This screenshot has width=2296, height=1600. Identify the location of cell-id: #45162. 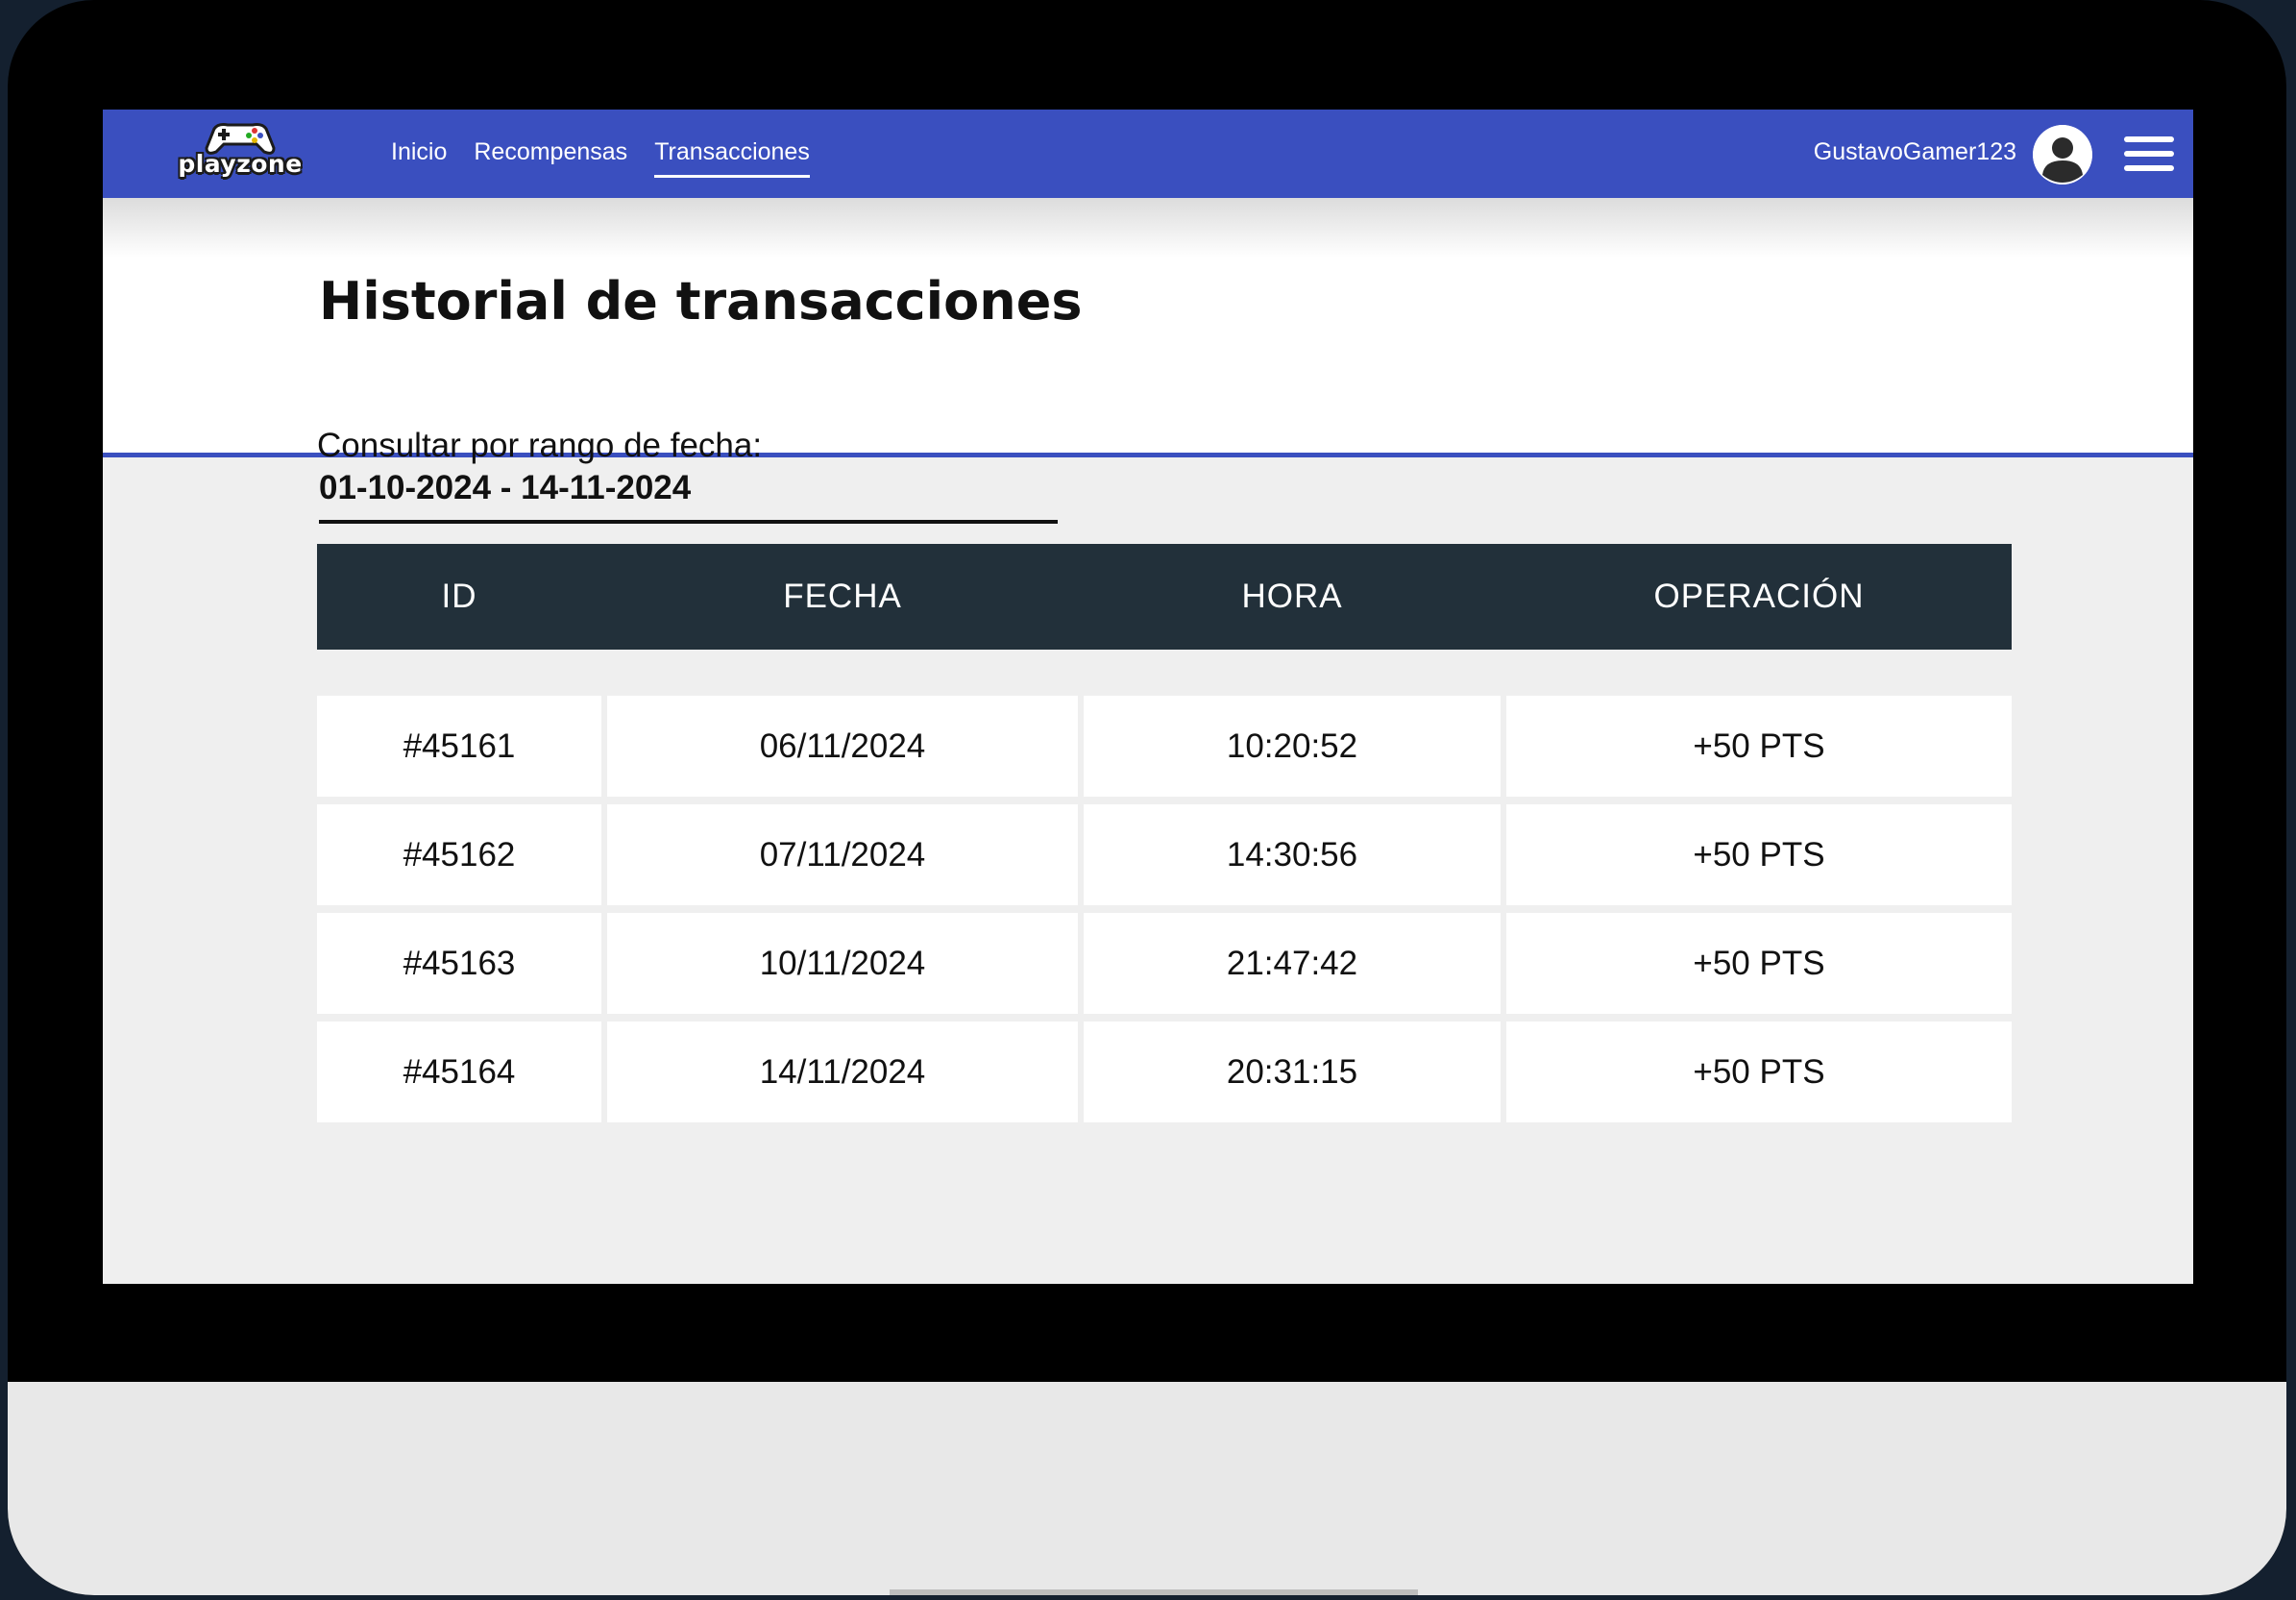
(459, 854).